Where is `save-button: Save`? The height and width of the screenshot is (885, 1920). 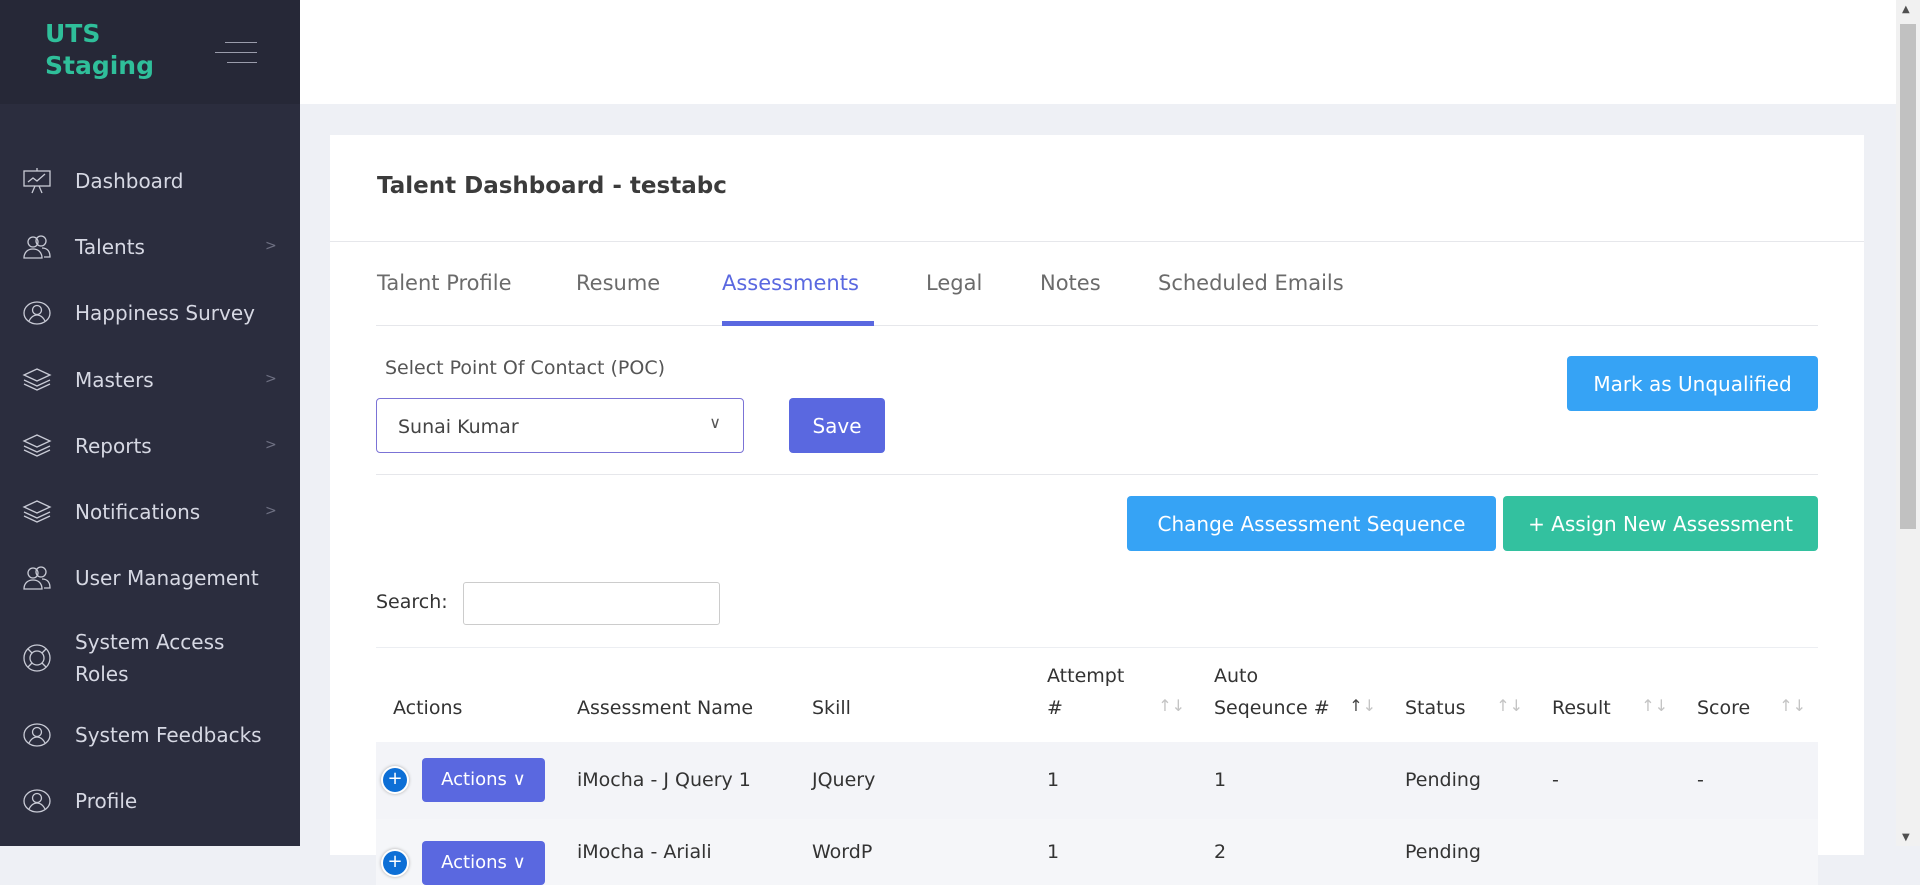 save-button: Save is located at coordinates (837, 425).